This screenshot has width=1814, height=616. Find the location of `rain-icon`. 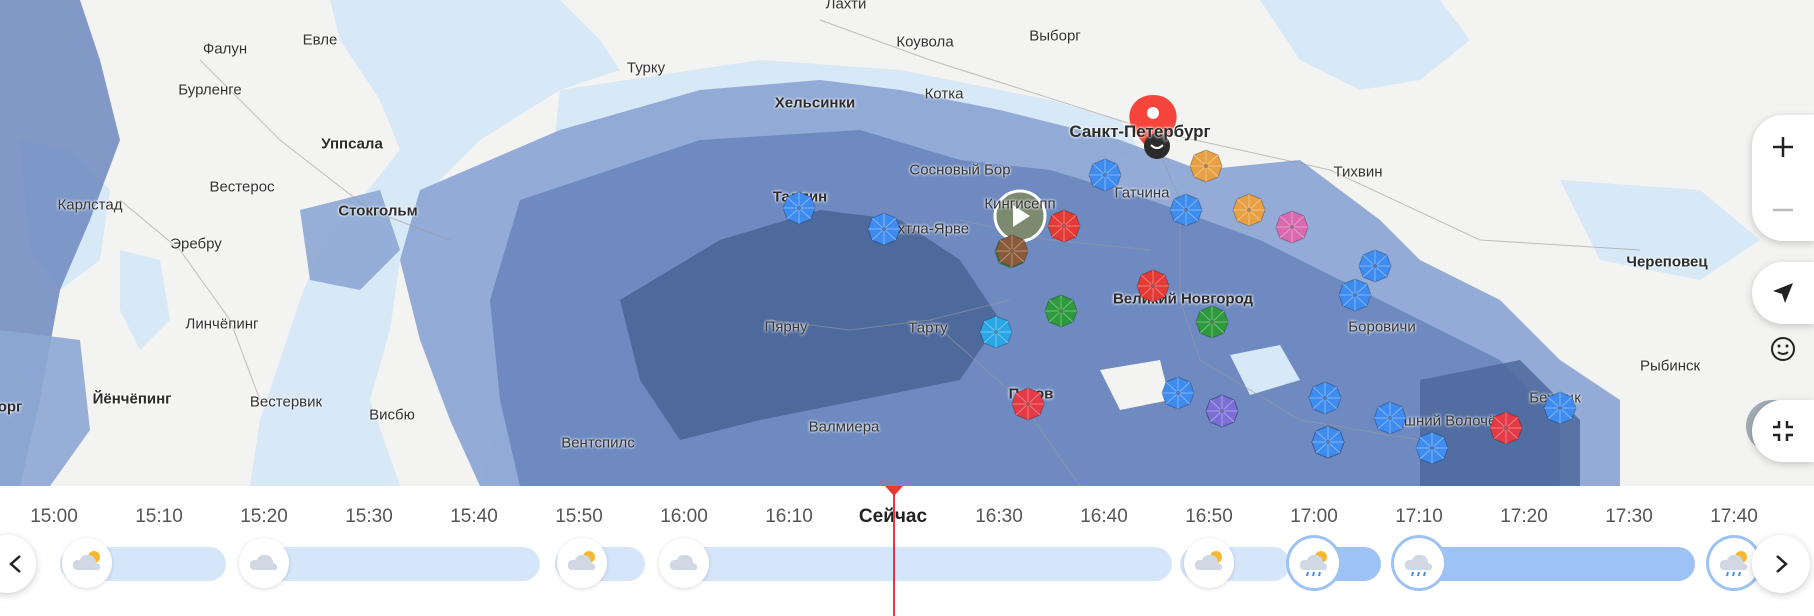

rain-icon is located at coordinates (1419, 563).